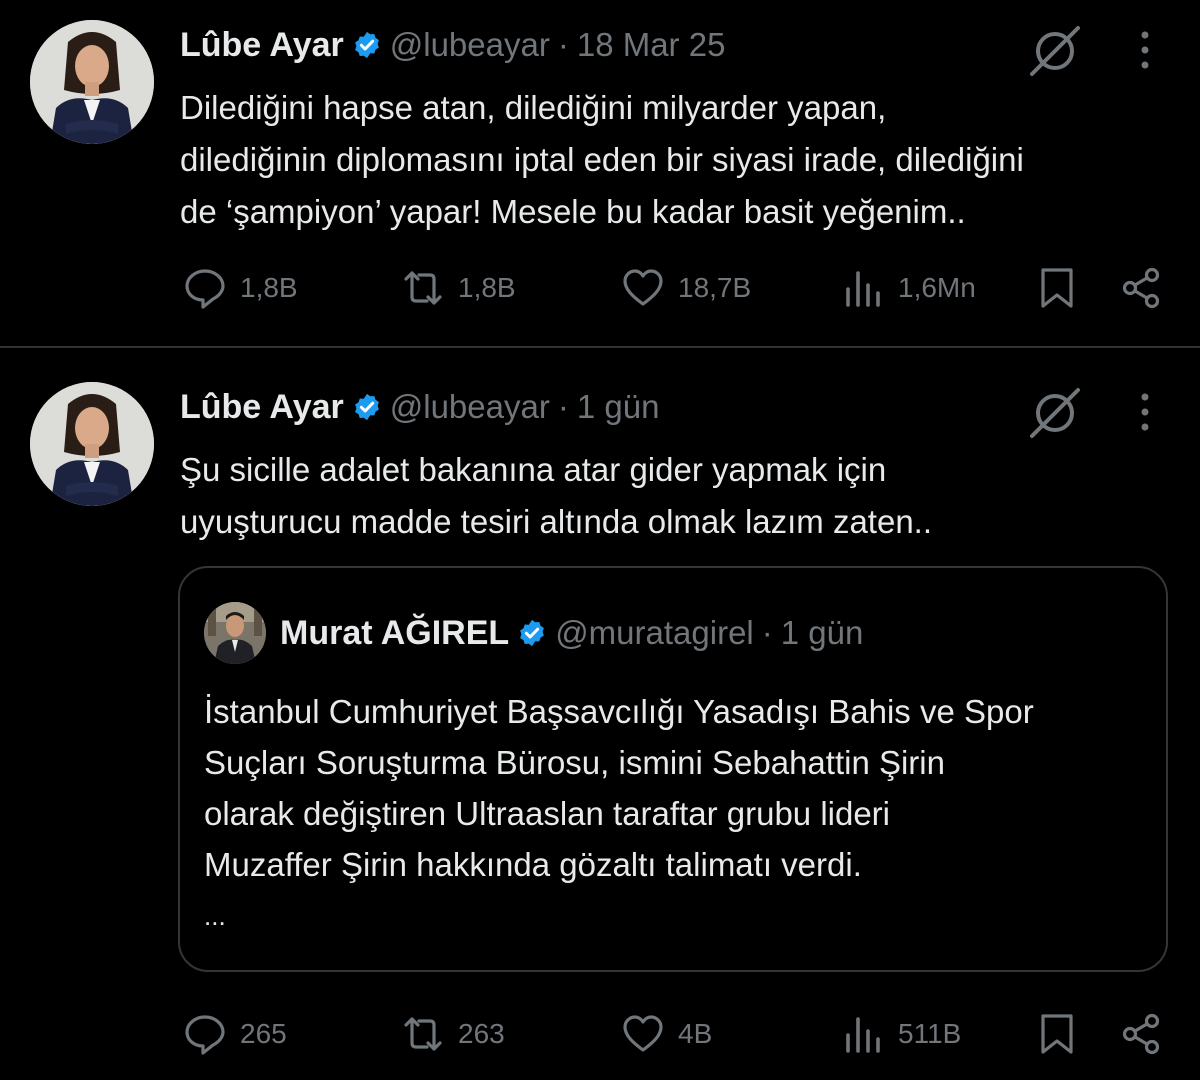 The width and height of the screenshot is (1200, 1080). Describe the element at coordinates (937, 287) in the screenshot. I see `views-count: 1,6Mn` at that location.